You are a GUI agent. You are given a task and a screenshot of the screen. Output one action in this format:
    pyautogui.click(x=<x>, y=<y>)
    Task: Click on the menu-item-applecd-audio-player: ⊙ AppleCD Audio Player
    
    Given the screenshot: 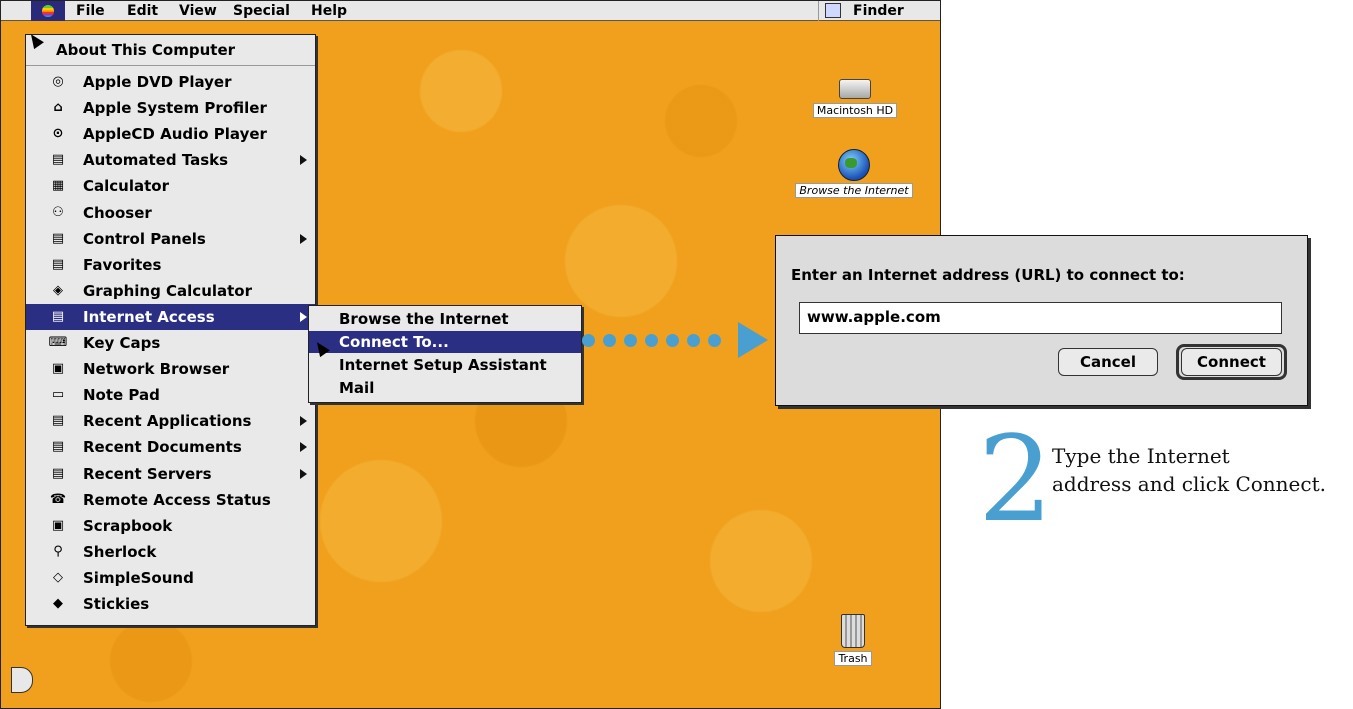 What is the action you would take?
    pyautogui.click(x=170, y=134)
    